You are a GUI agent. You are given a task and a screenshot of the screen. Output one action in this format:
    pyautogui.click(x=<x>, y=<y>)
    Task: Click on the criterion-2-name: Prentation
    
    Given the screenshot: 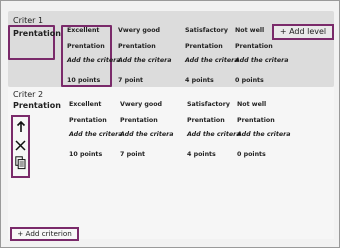 What is the action you would take?
    pyautogui.click(x=37, y=105)
    